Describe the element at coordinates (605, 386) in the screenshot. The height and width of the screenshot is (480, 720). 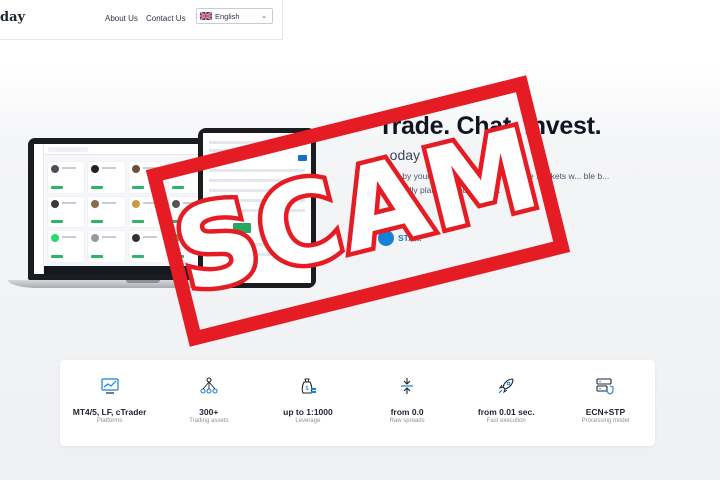
I see `server-shield-icon` at that location.